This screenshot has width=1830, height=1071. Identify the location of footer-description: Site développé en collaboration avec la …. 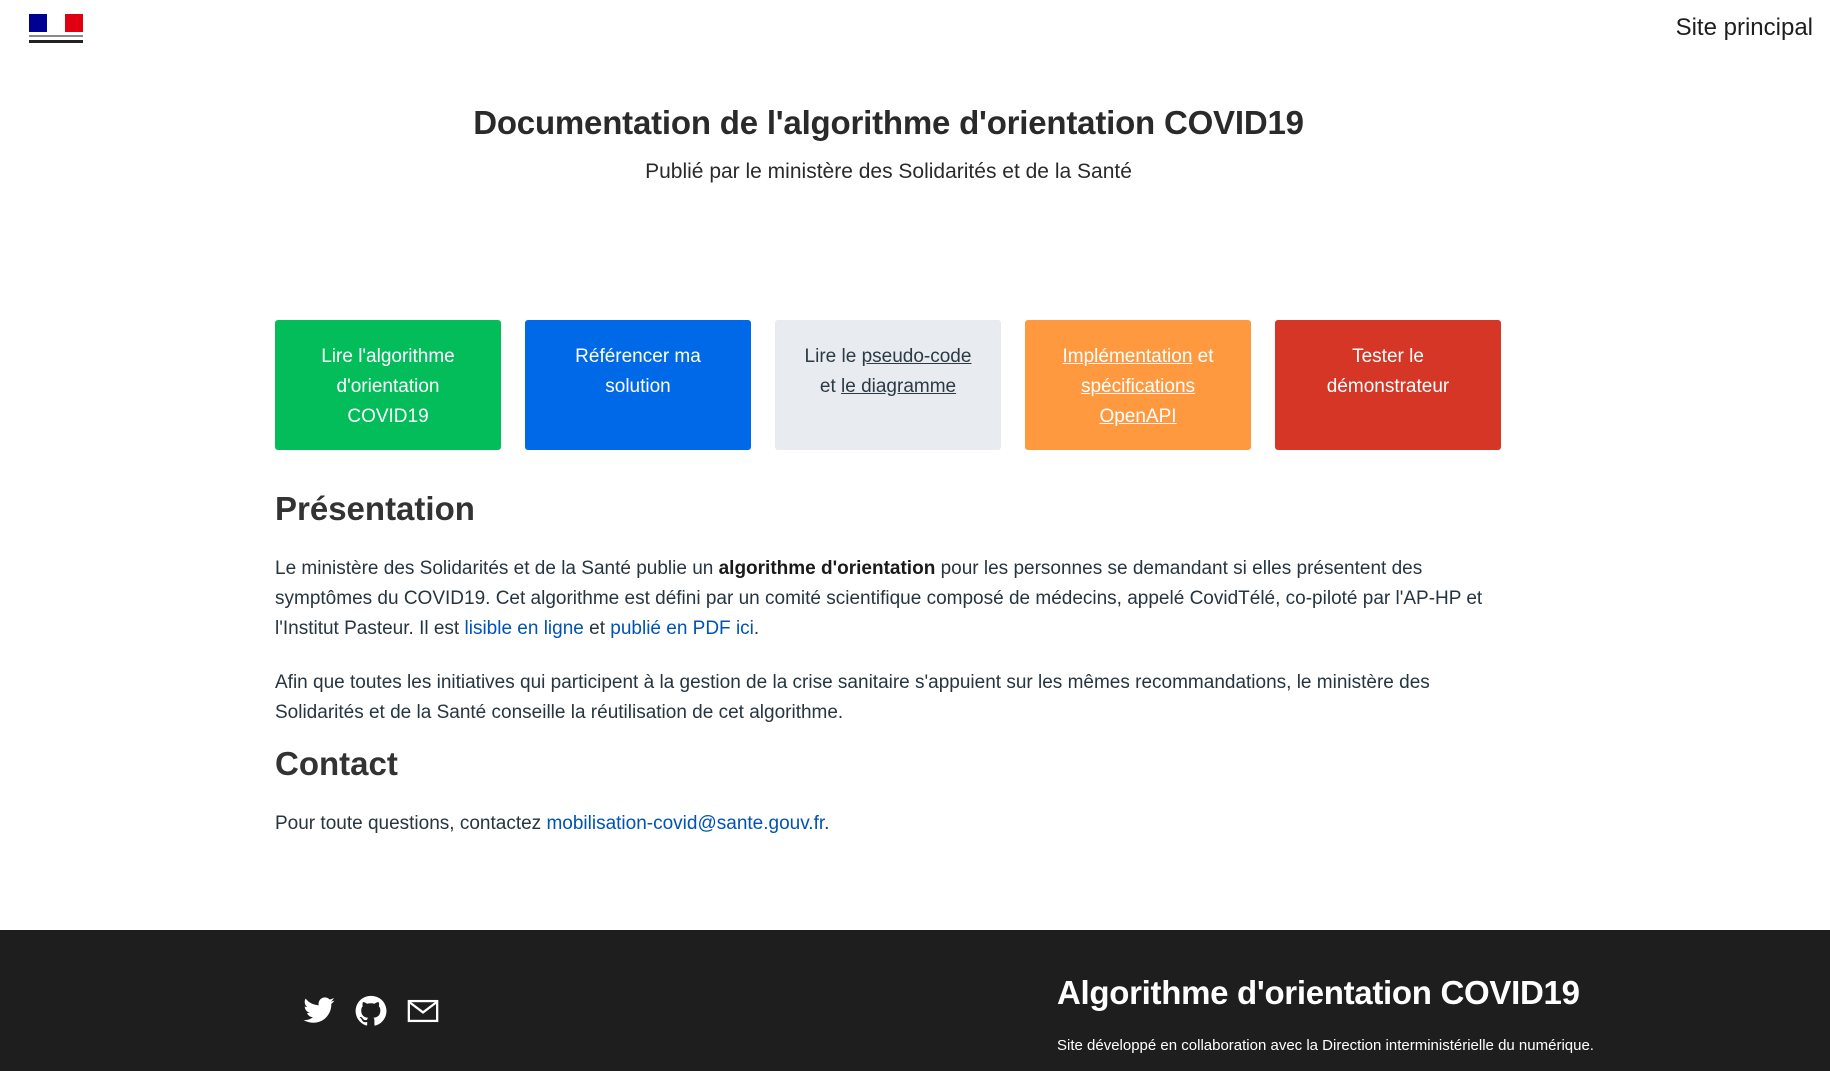
(1325, 1045).